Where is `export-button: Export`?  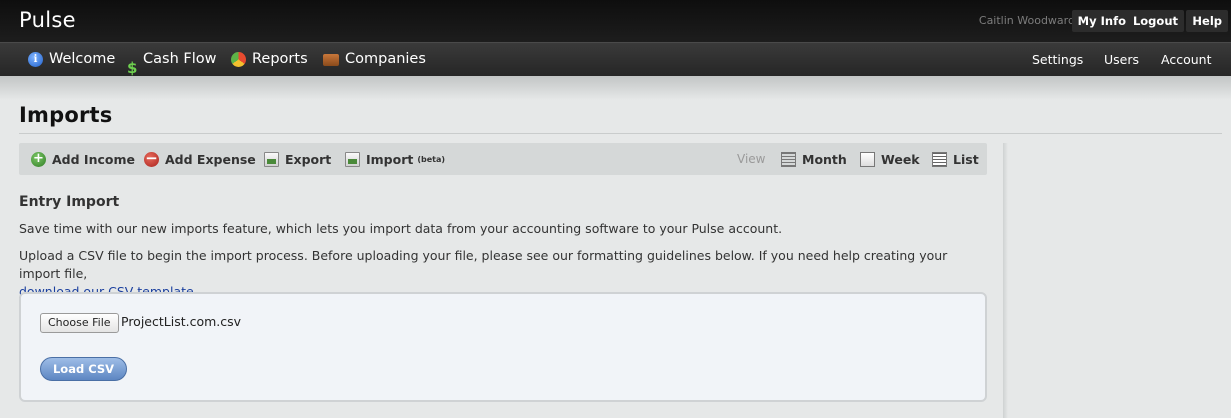
export-button: Export is located at coordinates (297, 159).